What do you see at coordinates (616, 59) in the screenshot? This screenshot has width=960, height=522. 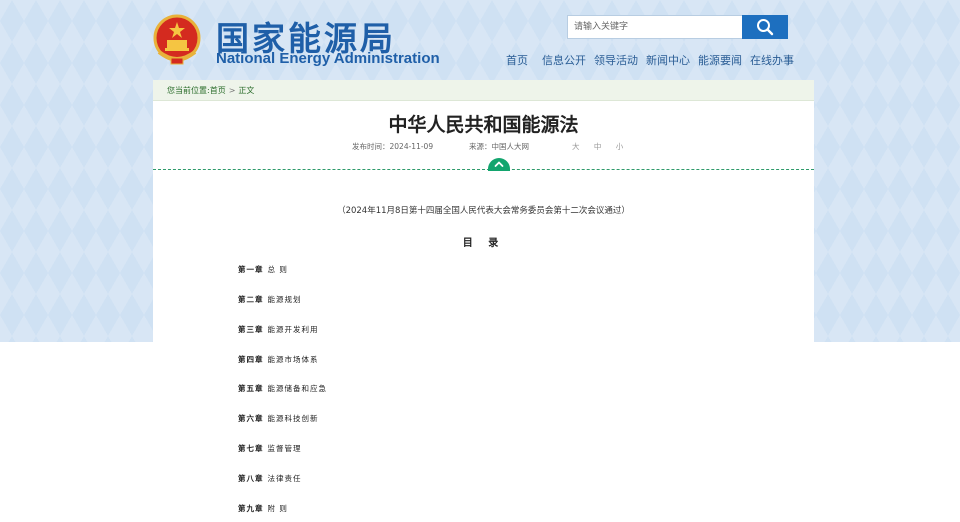 I see `nav-item-leadership: 领导活动` at bounding box center [616, 59].